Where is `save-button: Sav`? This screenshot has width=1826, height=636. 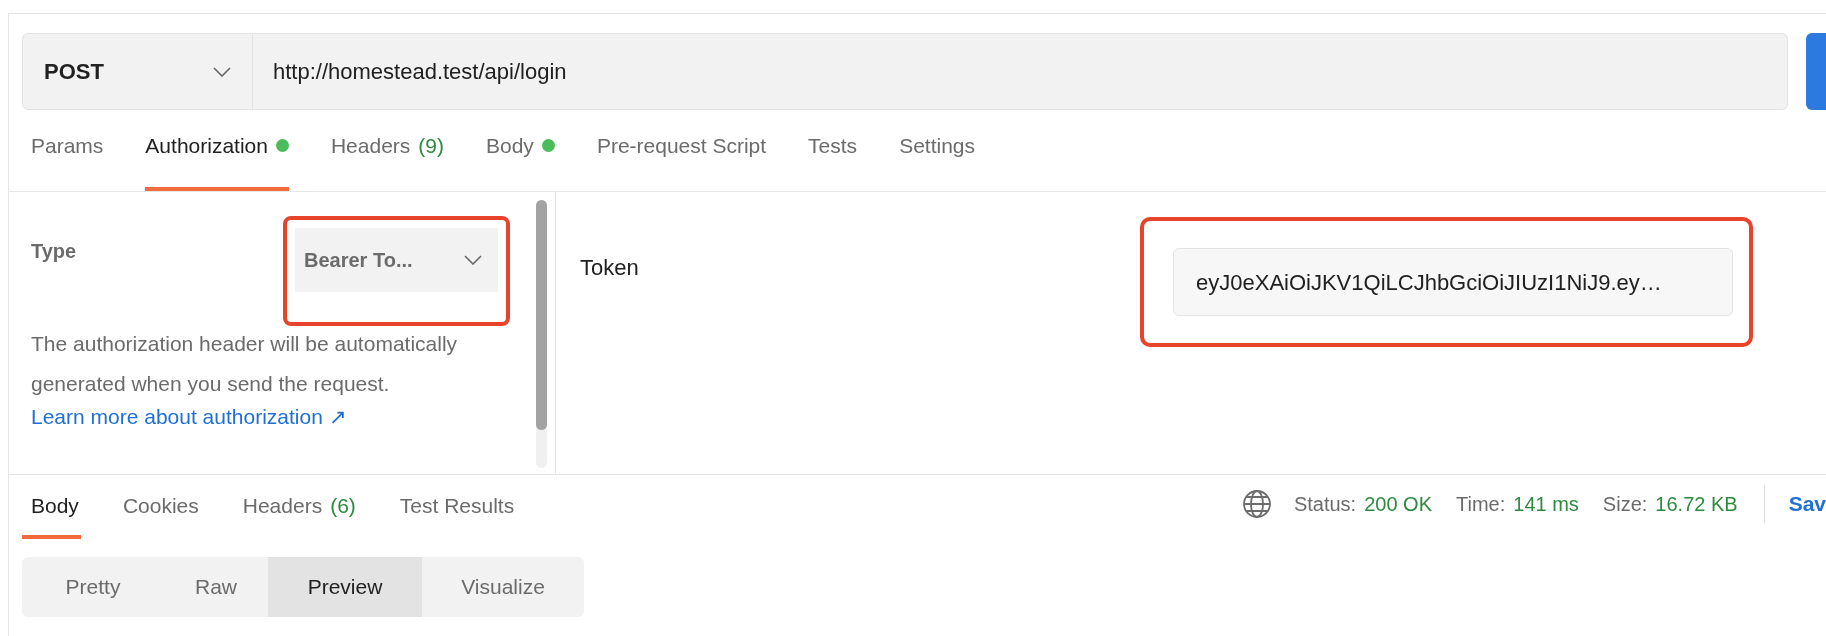 save-button: Sav is located at coordinates (1807, 504).